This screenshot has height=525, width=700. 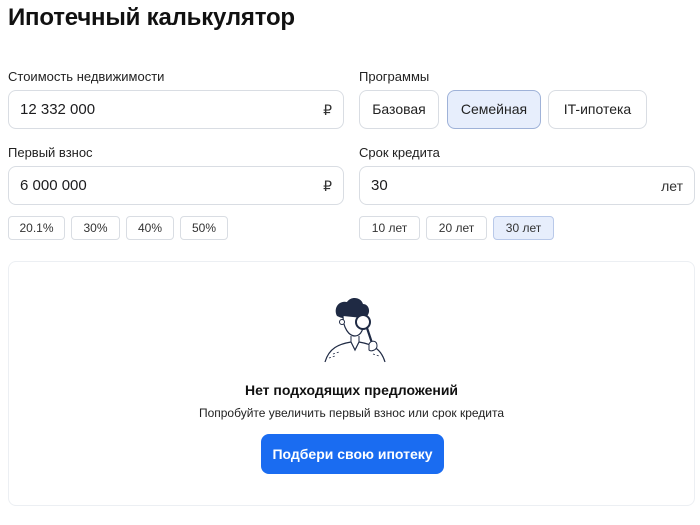 I want to click on term-label: Срок кредита, so click(x=399, y=152).